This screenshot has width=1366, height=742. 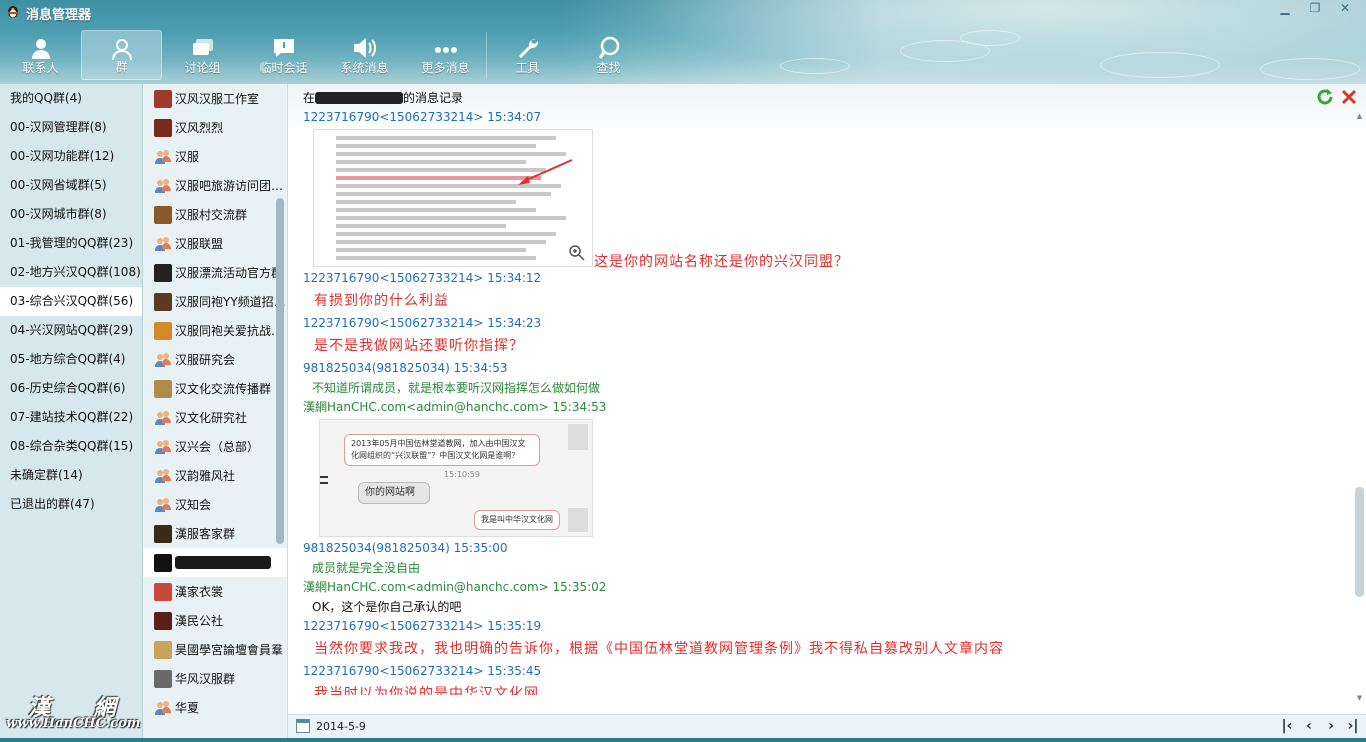 I want to click on tab-groups: 群, so click(x=121, y=55).